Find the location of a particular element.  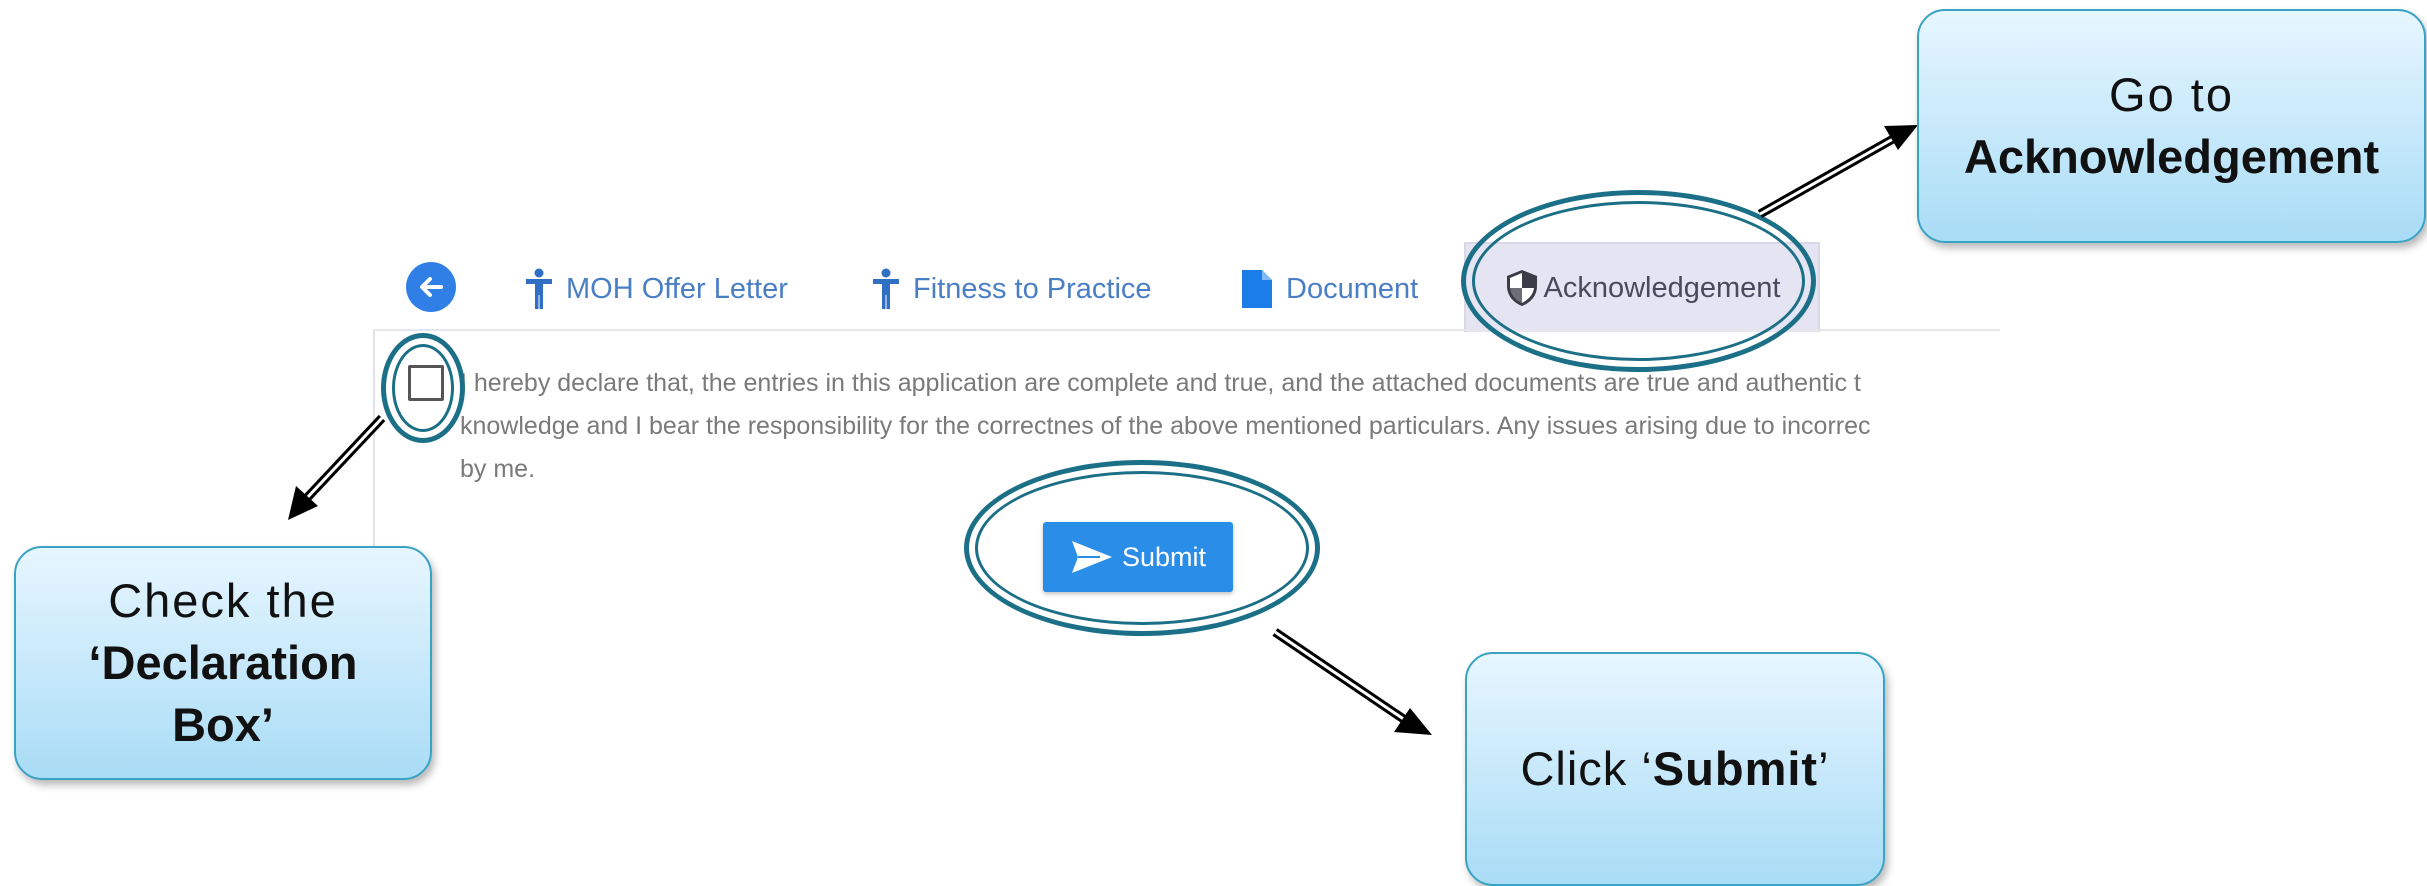

callout-go-to-acknowledgement: Go to Acknowledgement is located at coordinates (2171, 126).